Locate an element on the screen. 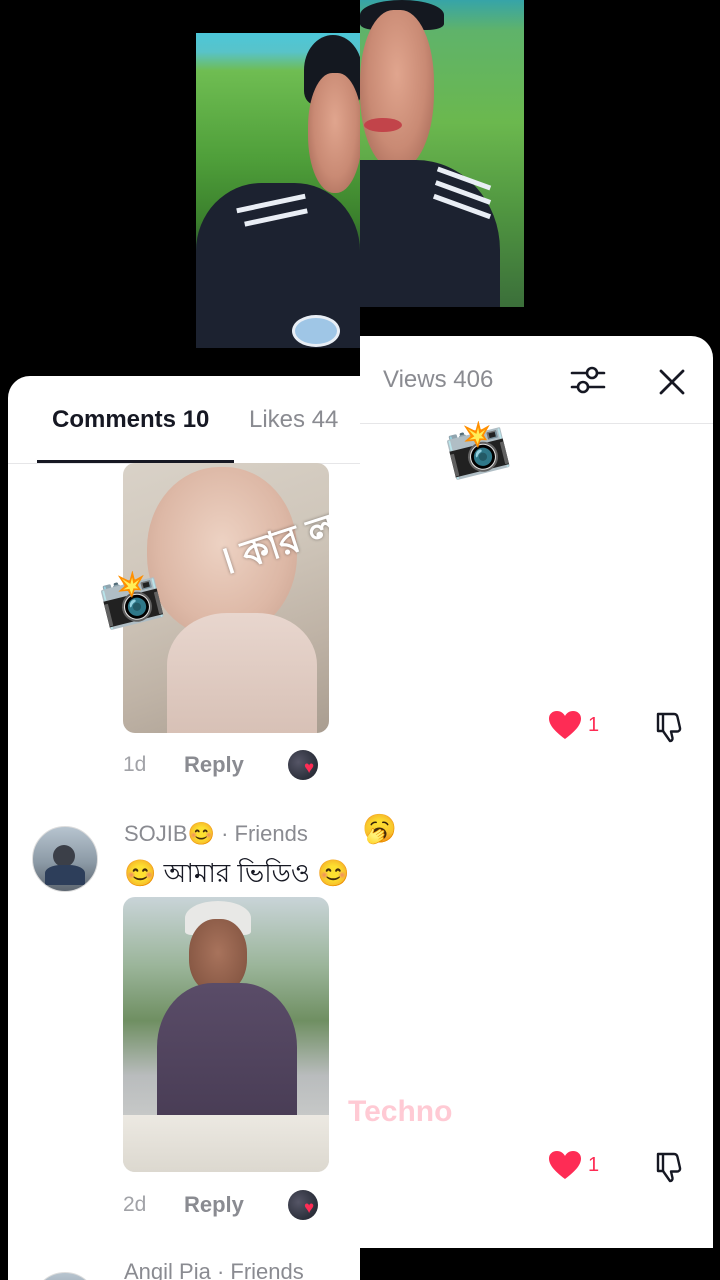 Image resolution: width=720 pixels, height=1280 pixels. close-icon is located at coordinates (672, 382).